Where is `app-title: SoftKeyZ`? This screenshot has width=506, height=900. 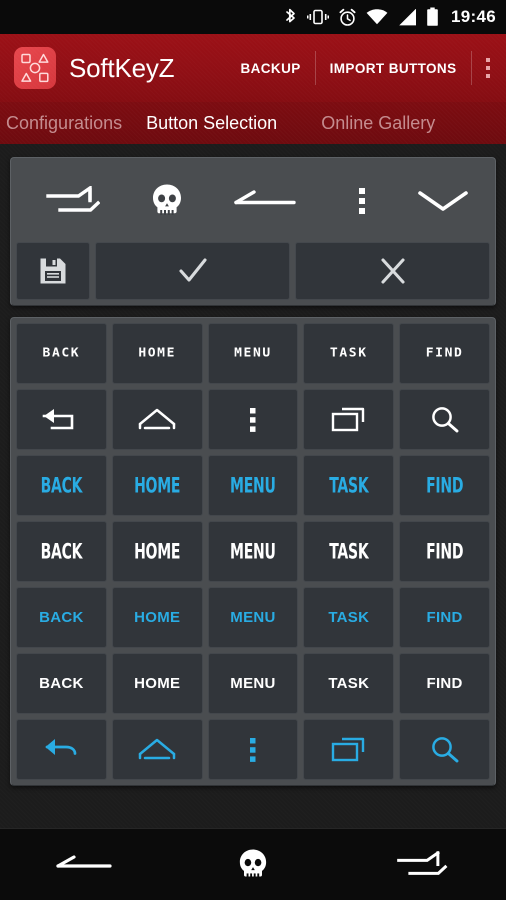
app-title: SoftKeyZ is located at coordinates (122, 67).